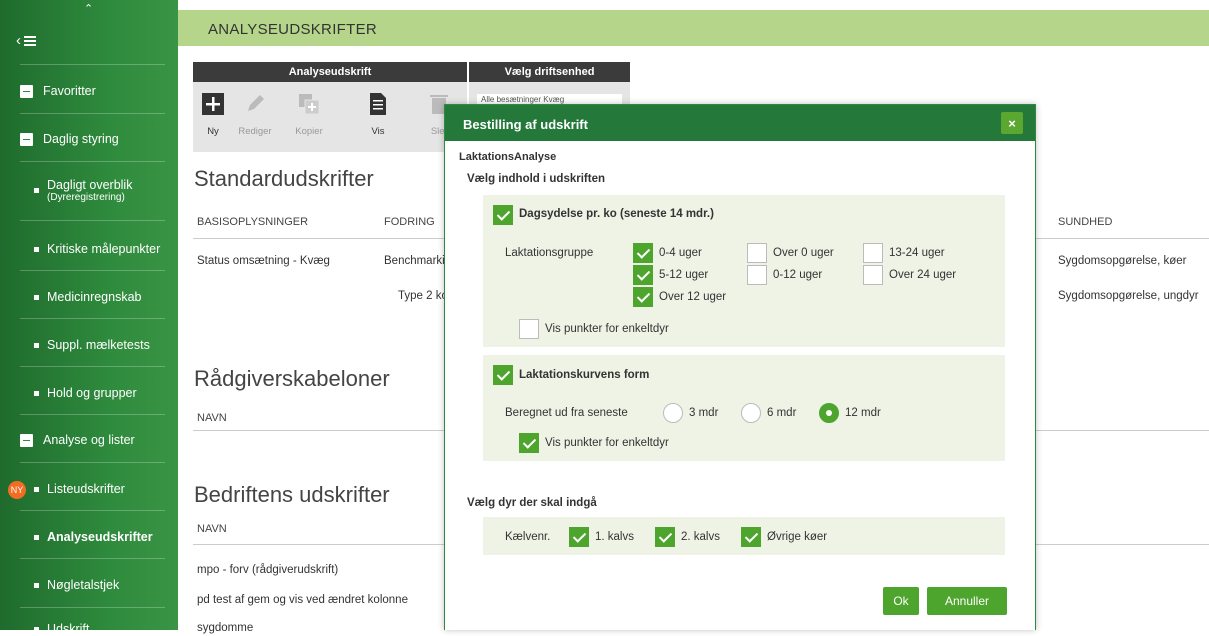 The image size is (1209, 636). What do you see at coordinates (302, 600) in the screenshot?
I see `table-row: pd test af gem og vis ved ændret kolonne` at bounding box center [302, 600].